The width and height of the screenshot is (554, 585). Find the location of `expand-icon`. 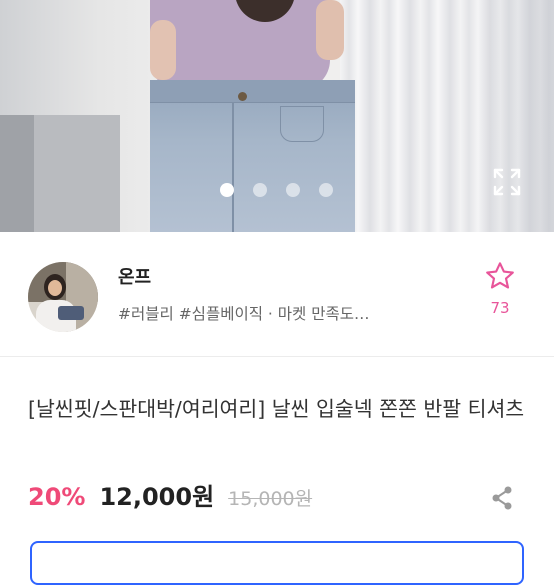

expand-icon is located at coordinates (507, 182).